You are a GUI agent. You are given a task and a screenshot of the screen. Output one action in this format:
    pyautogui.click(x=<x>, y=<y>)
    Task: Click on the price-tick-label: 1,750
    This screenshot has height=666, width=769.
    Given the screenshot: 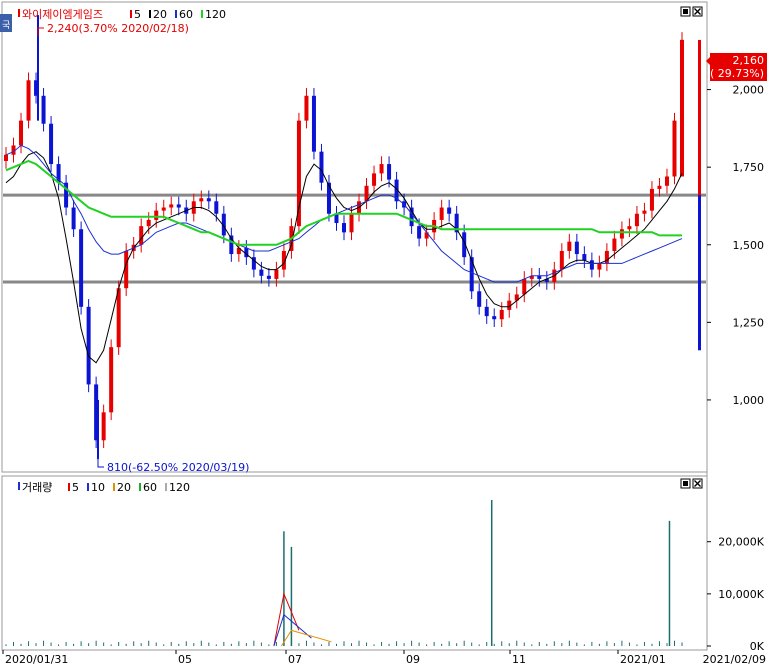 What is the action you would take?
    pyautogui.click(x=749, y=167)
    